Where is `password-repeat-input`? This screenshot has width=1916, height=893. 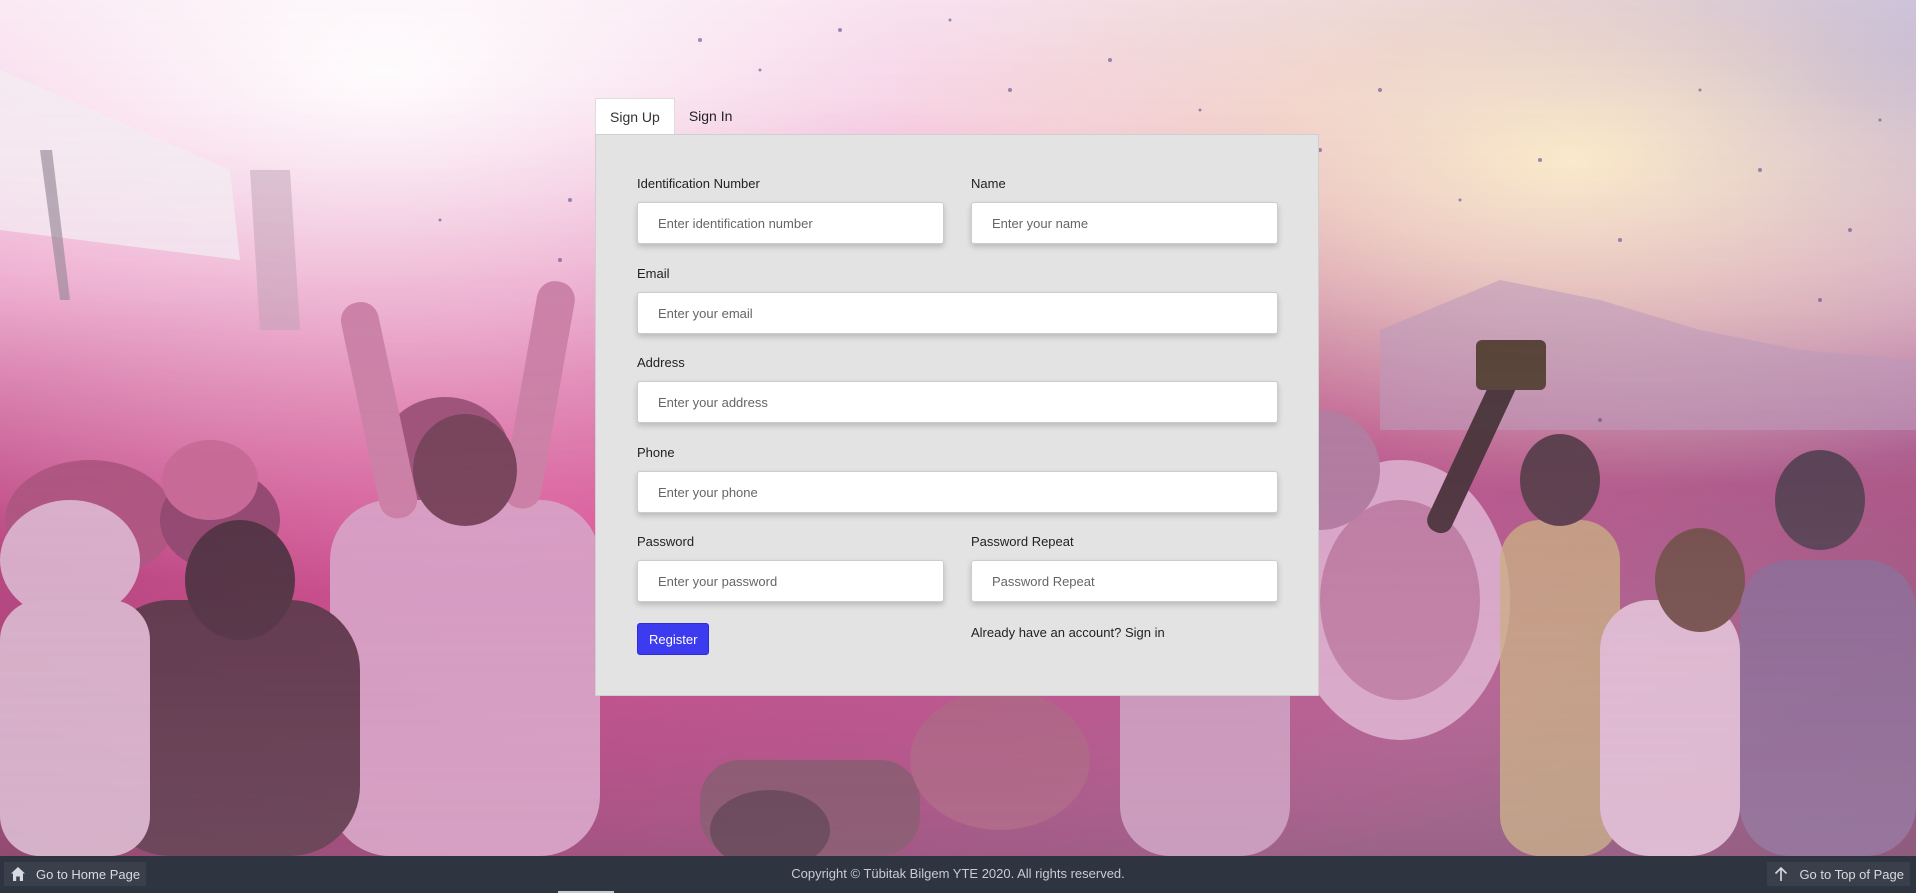 password-repeat-input is located at coordinates (1124, 581).